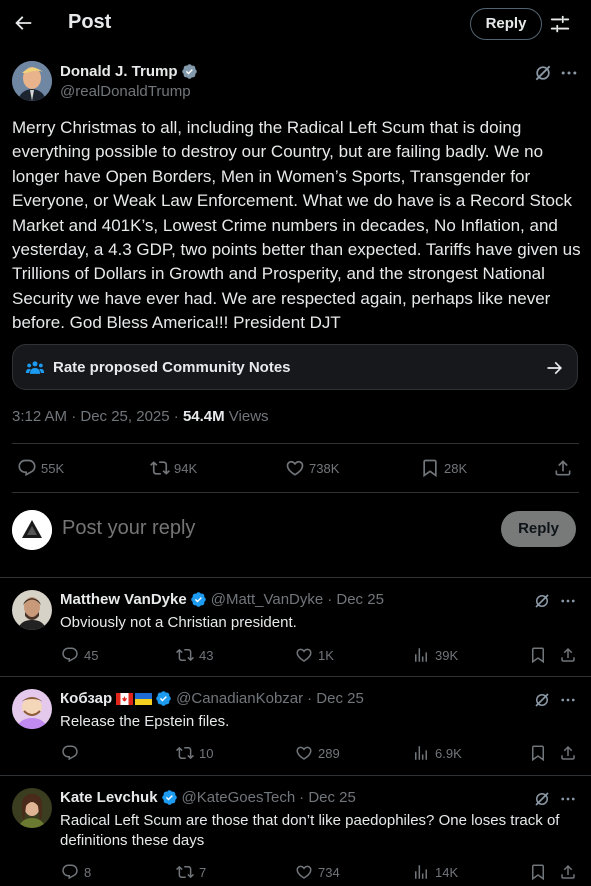 The width and height of the screenshot is (591, 886). I want to click on views-action: 14K, so click(435, 872).